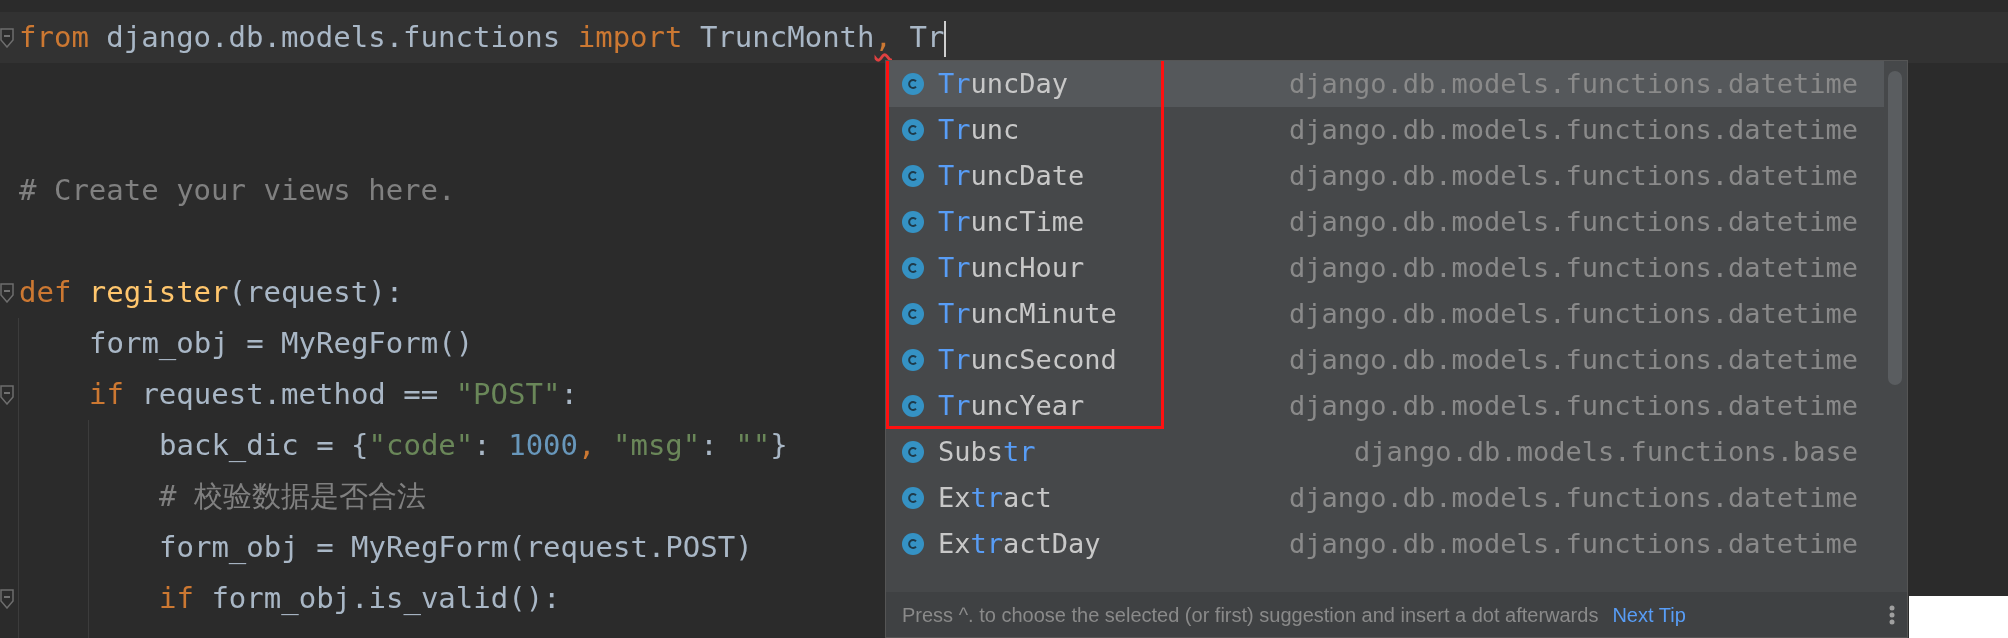 This screenshot has height=638, width=2008. I want to click on completion-item: TruncHour django.db.models.functions.datetime, so click(1385, 268).